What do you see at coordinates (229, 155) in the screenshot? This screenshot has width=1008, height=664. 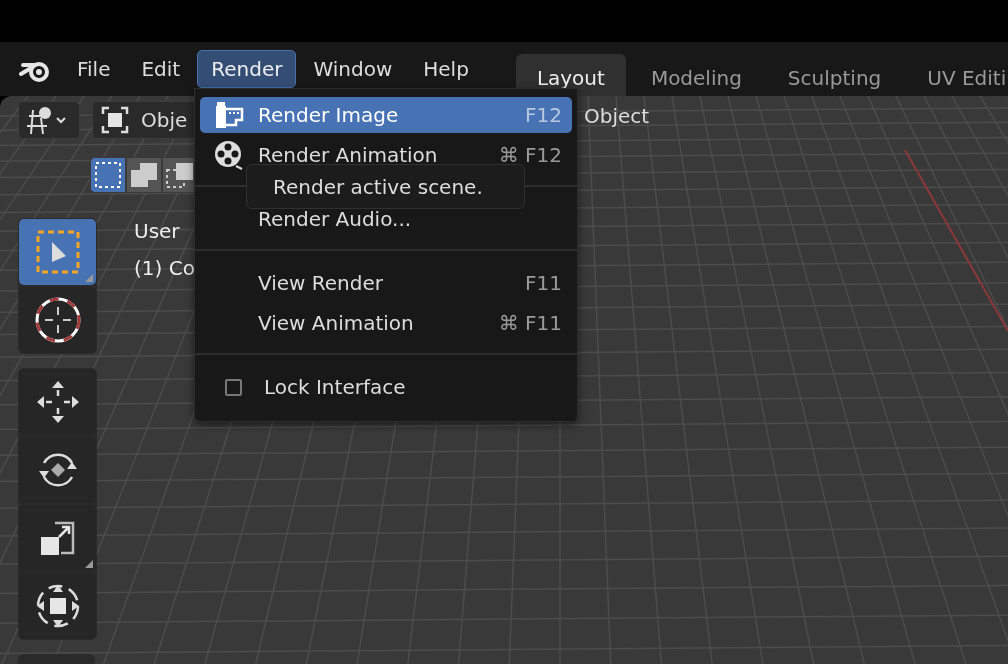 I see `film-reel-icon` at bounding box center [229, 155].